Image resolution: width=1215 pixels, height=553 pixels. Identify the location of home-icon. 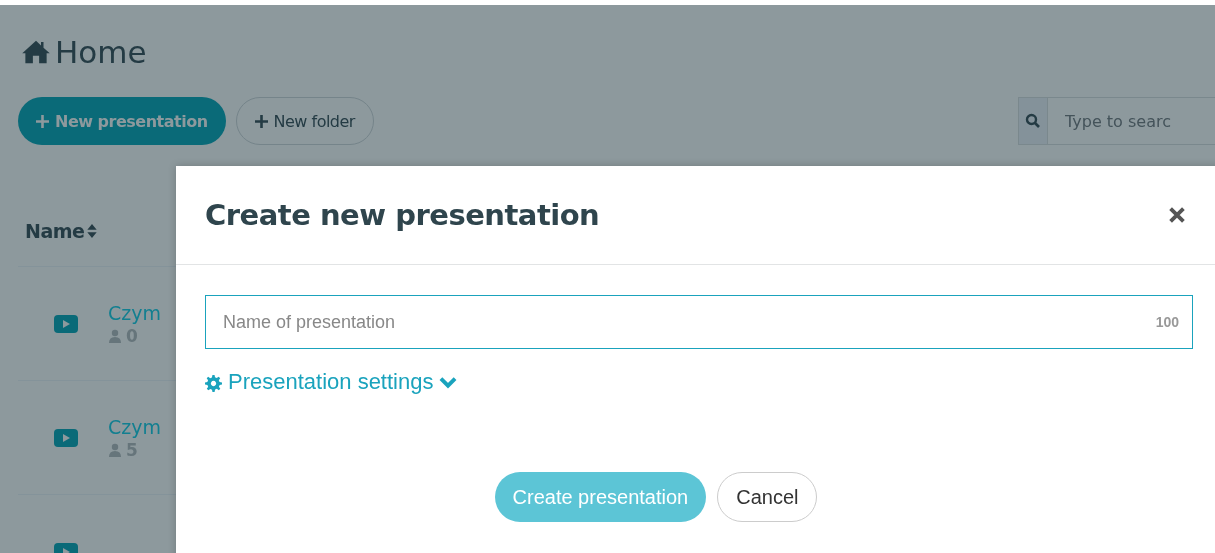
(36, 52).